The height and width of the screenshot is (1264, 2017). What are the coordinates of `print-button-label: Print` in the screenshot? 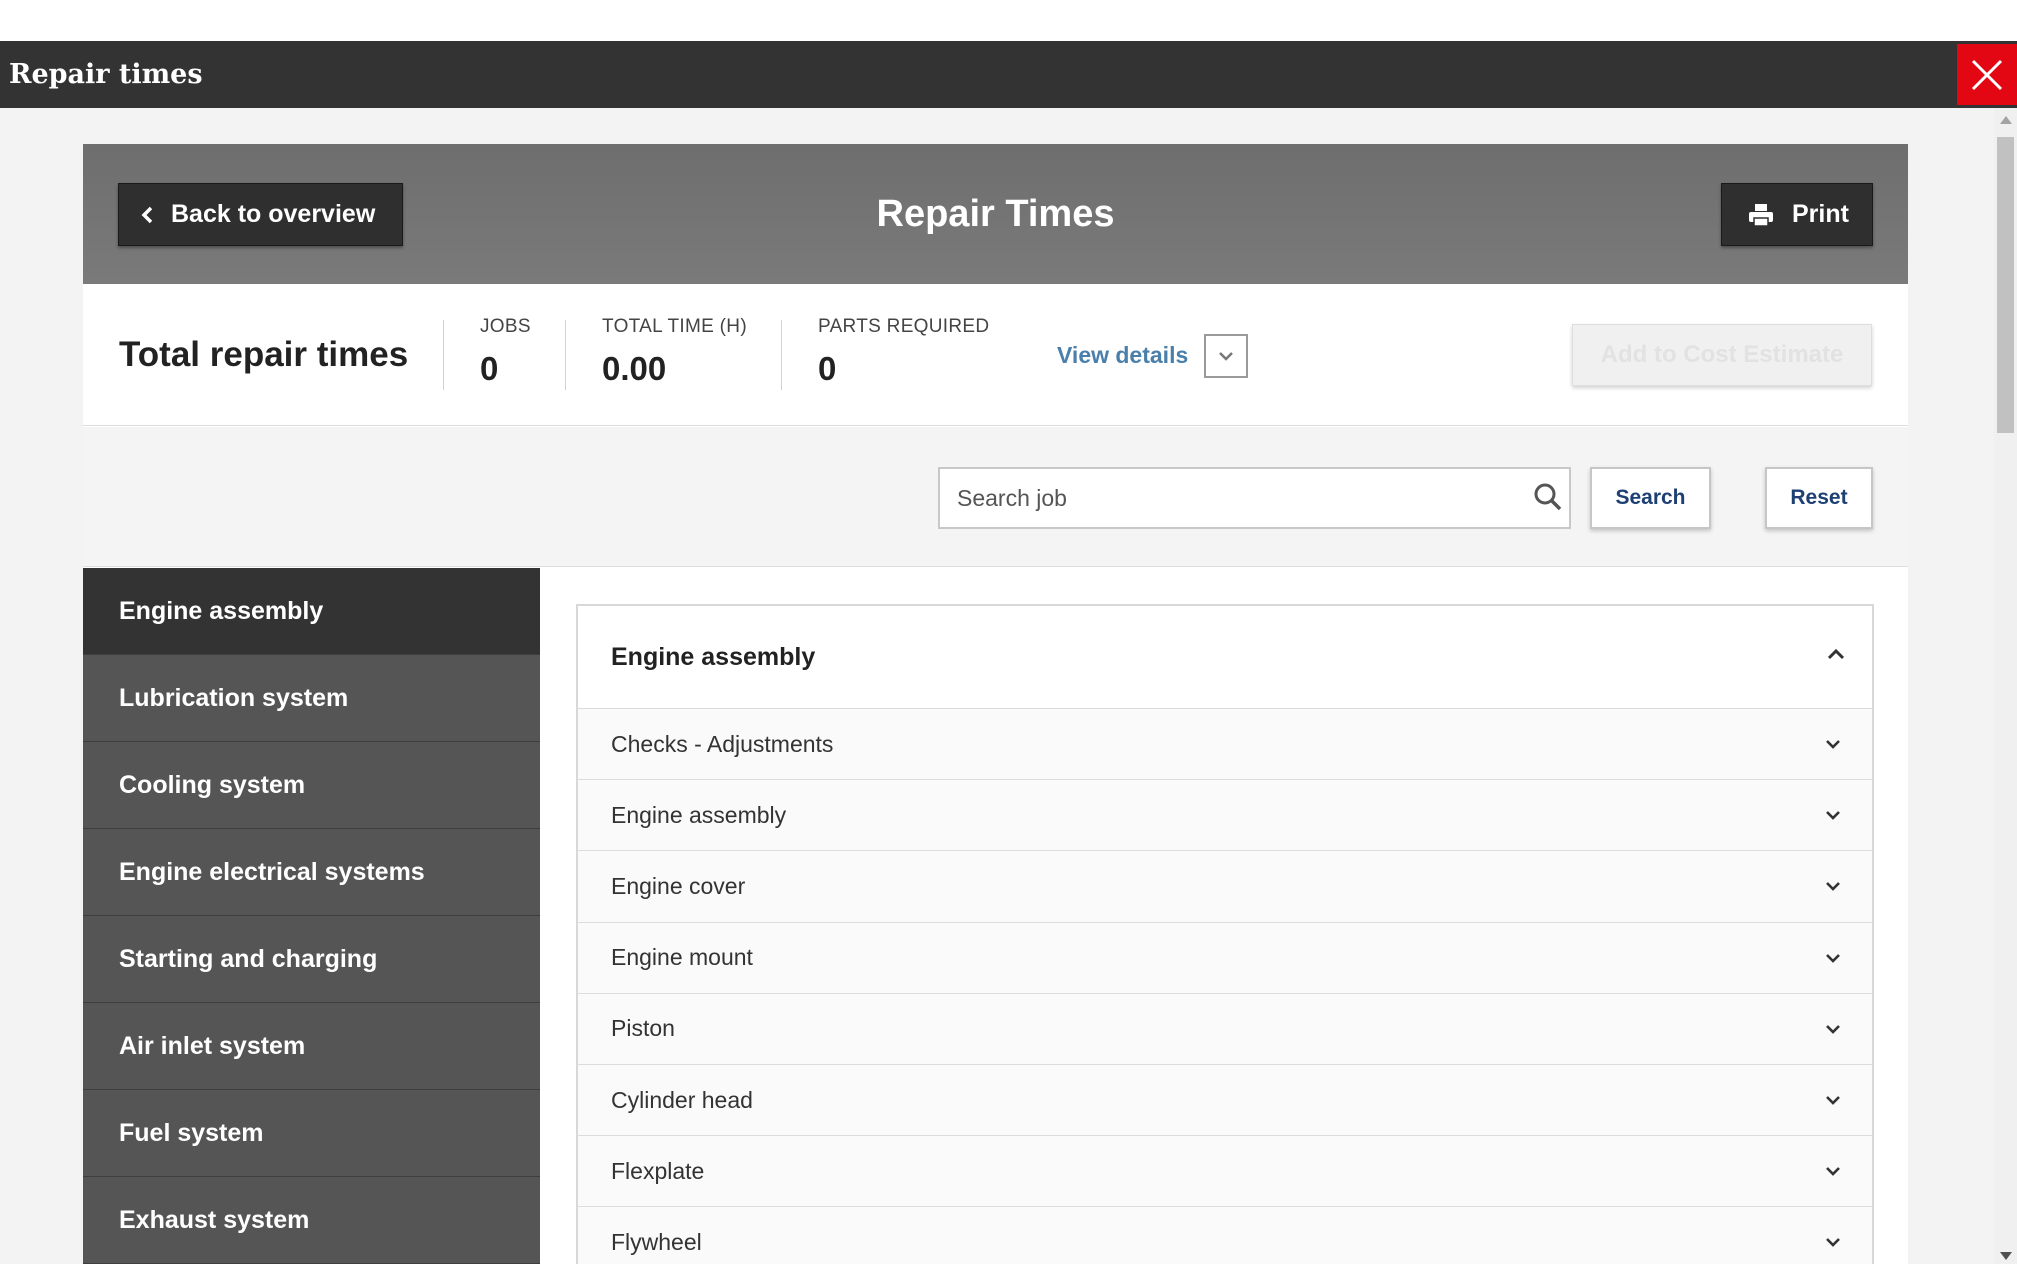 It's located at (1820, 214).